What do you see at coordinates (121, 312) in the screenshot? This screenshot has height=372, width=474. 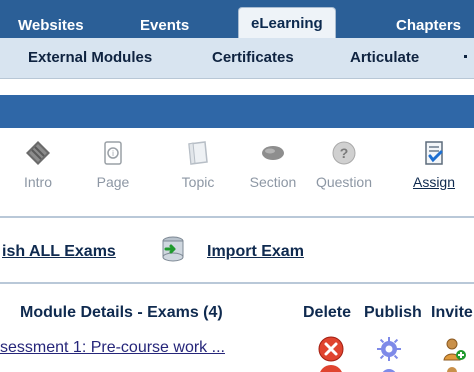 I see `table-title: Module Details - Exams (4)` at bounding box center [121, 312].